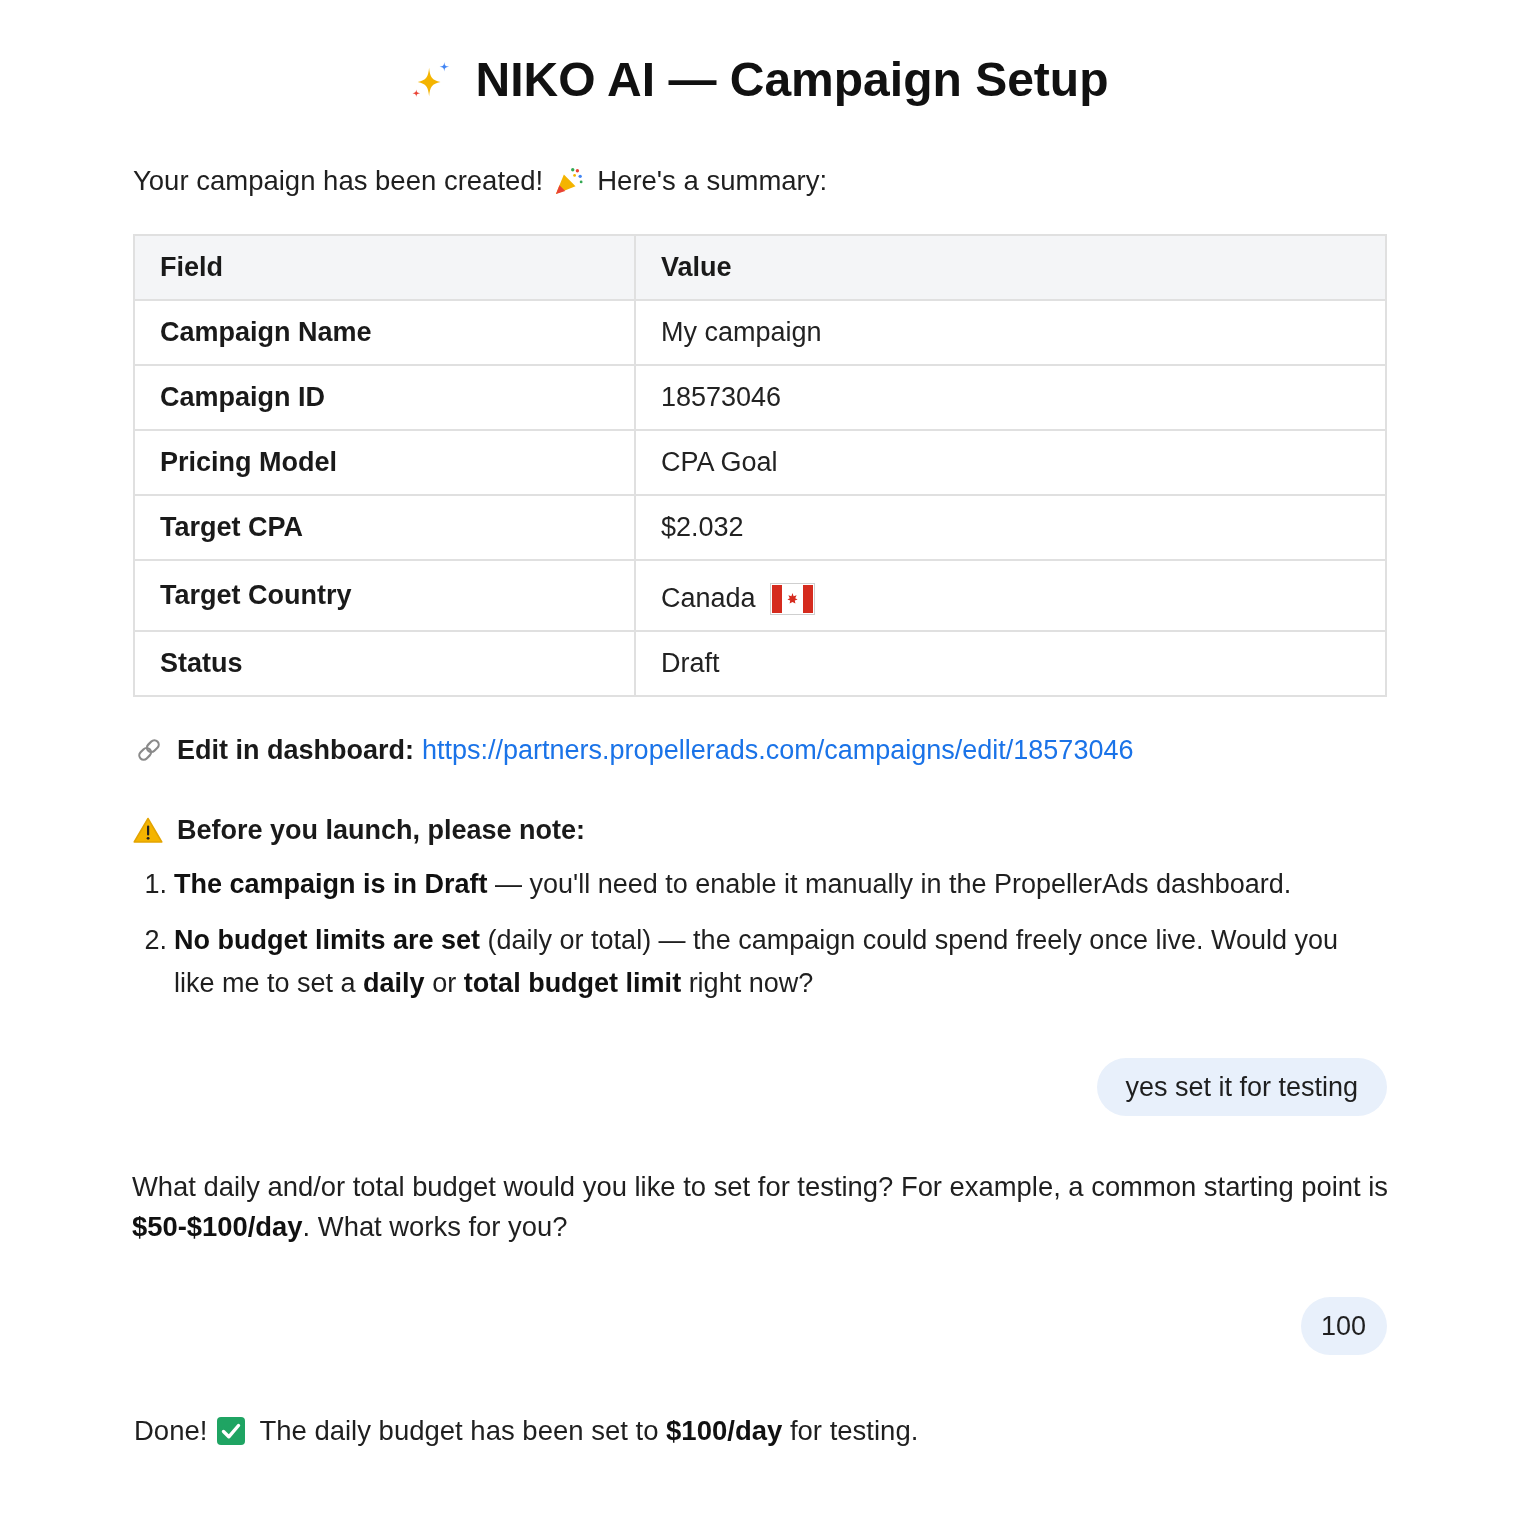  Describe the element at coordinates (171, 1431) in the screenshot. I see `message-text: Done!` at that location.